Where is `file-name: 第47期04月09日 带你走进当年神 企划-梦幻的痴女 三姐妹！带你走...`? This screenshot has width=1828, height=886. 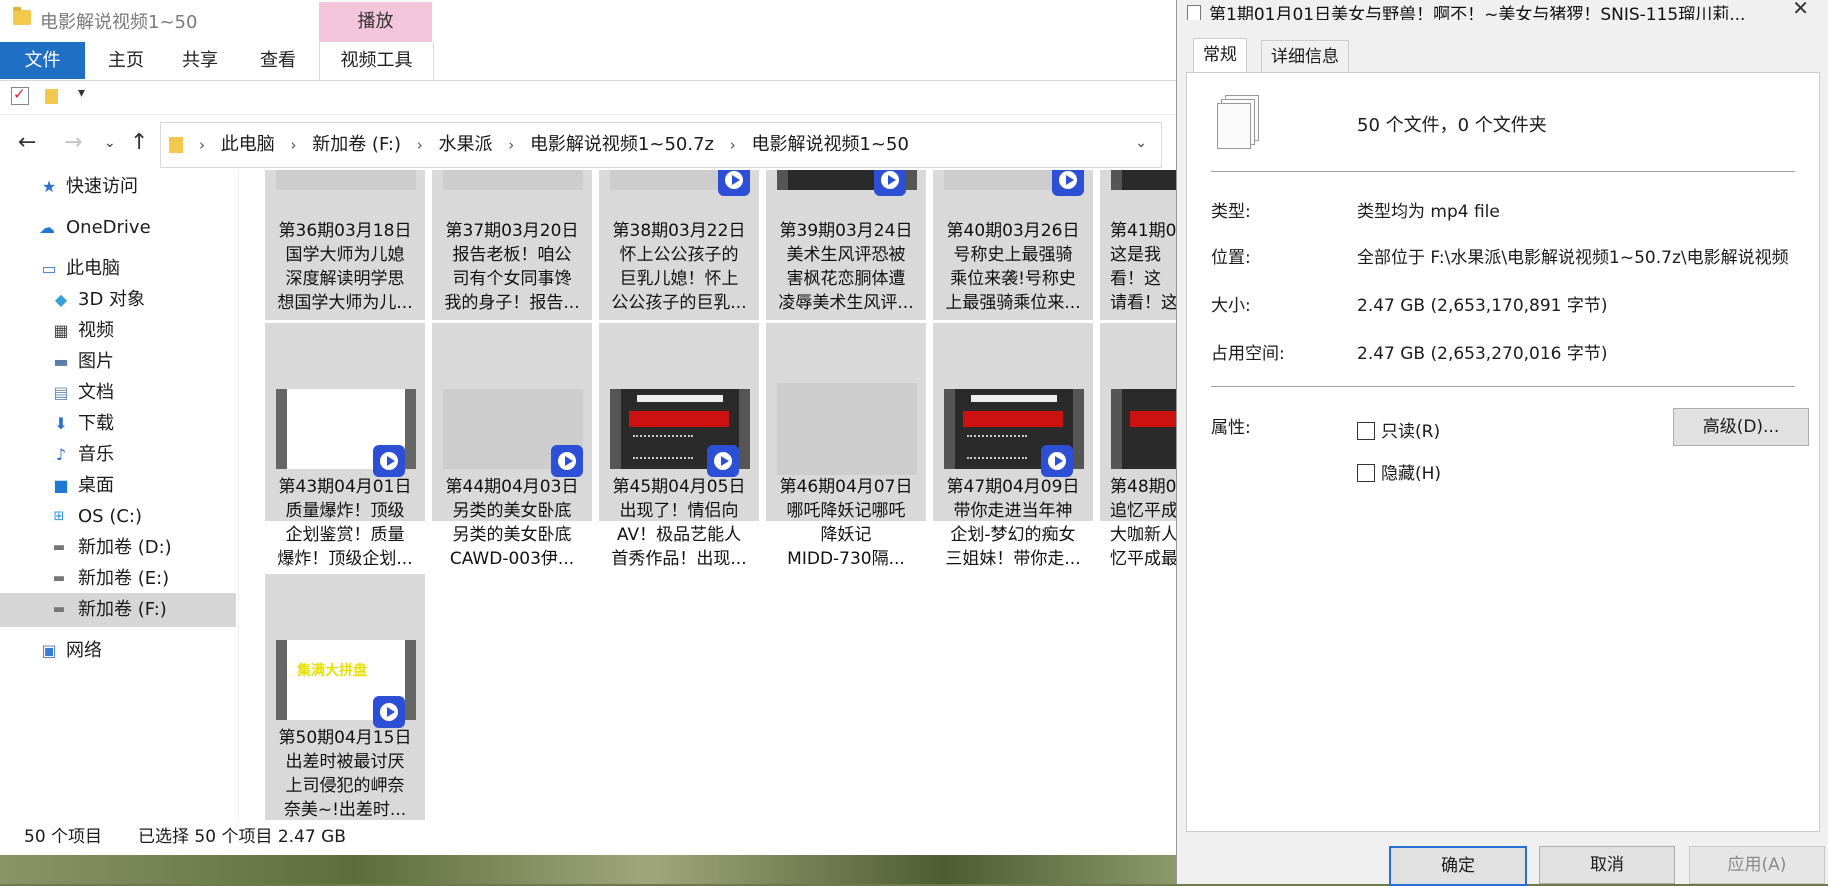 file-name: 第47期04月09日 带你走进当年神 企划-梦幻的痴女 三姐妹！带你走... is located at coordinates (1013, 523).